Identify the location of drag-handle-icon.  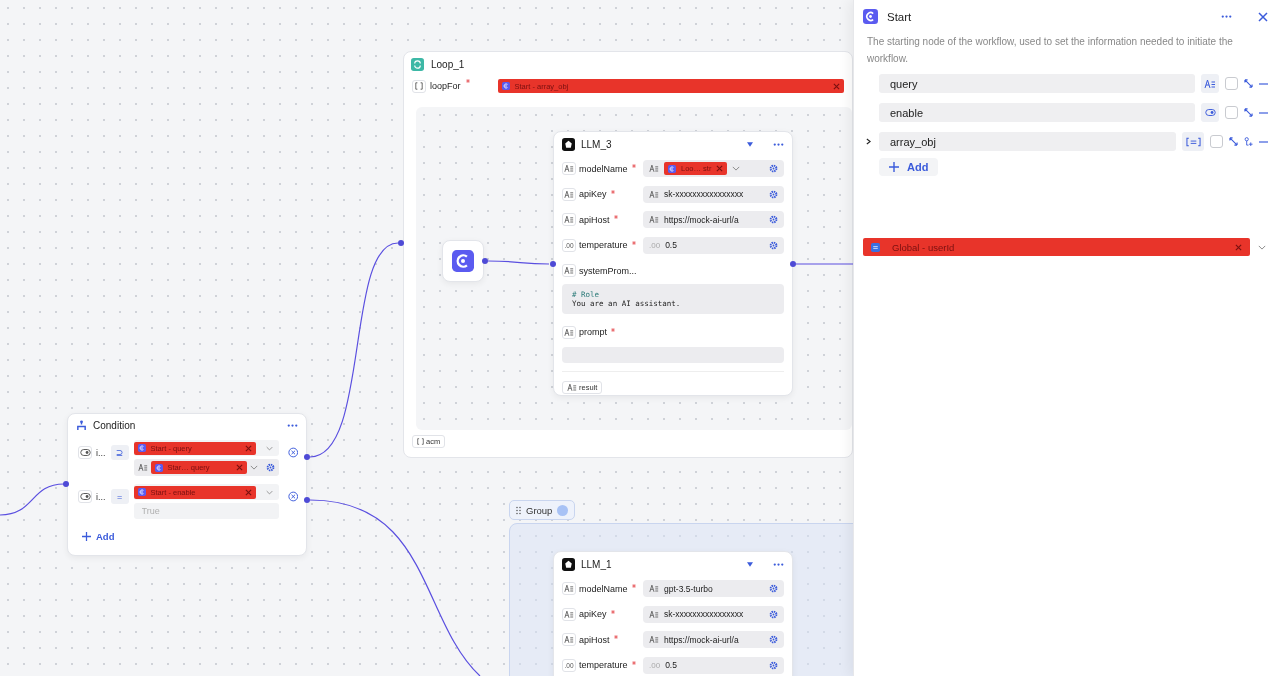
(518, 510).